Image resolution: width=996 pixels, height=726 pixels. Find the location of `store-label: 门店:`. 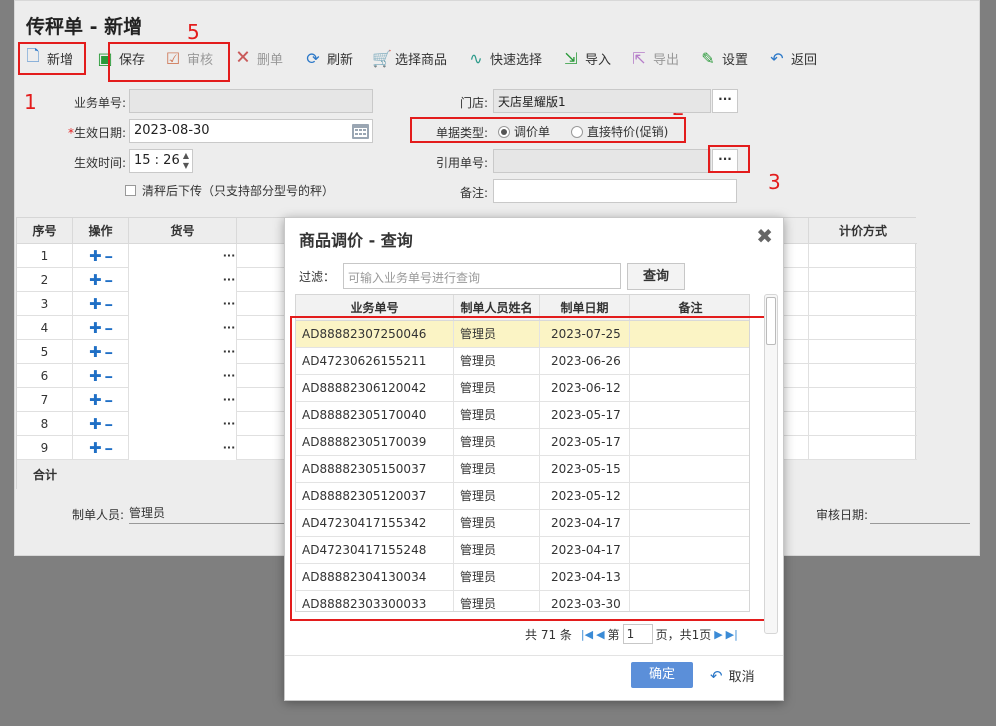

store-label: 门店: is located at coordinates (473, 103).